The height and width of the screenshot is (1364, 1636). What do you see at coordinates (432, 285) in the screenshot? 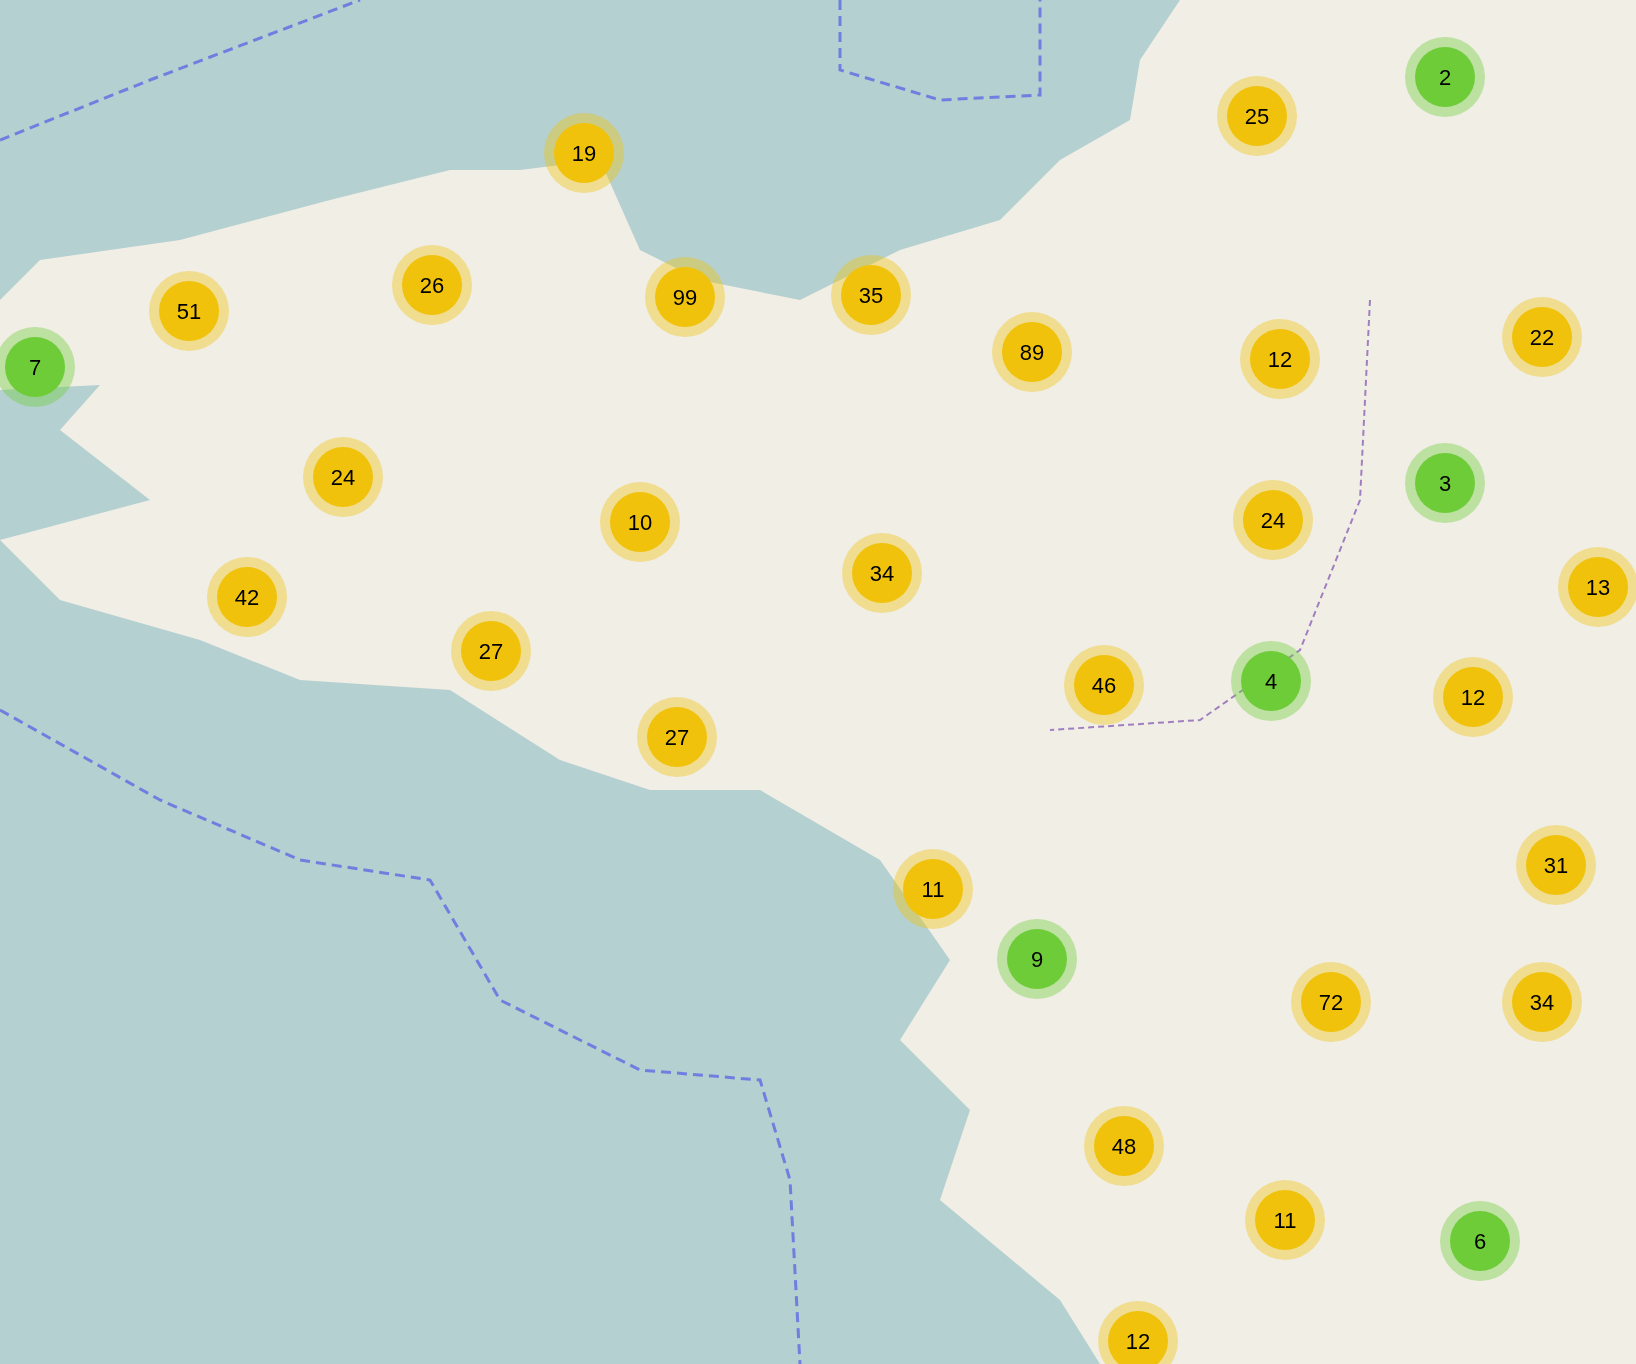
I see `cluster-marker: 26` at bounding box center [432, 285].